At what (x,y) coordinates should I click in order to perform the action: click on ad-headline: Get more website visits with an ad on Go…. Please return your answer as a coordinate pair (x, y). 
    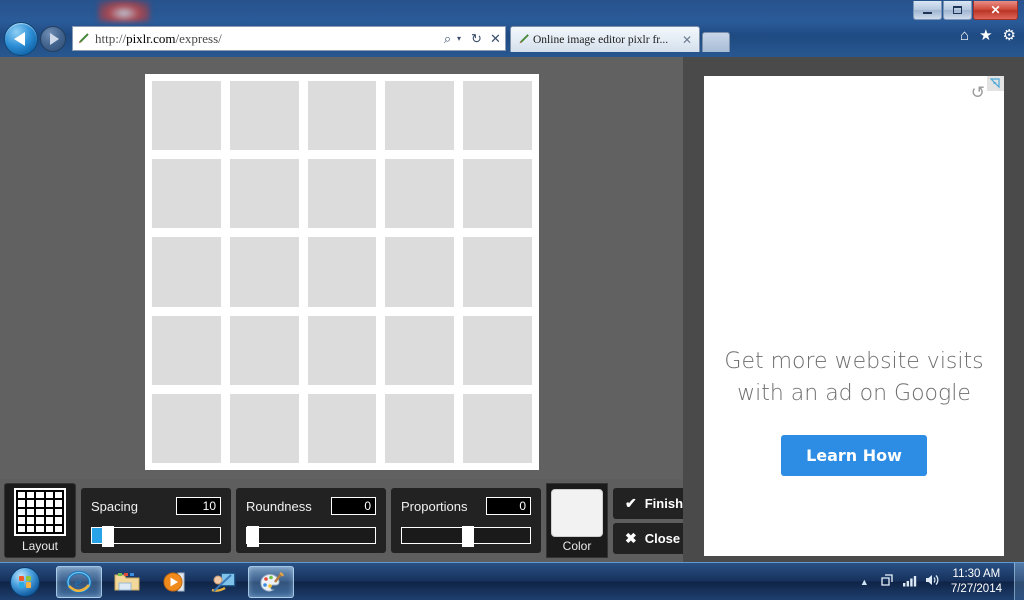
    Looking at the image, I should click on (853, 377).